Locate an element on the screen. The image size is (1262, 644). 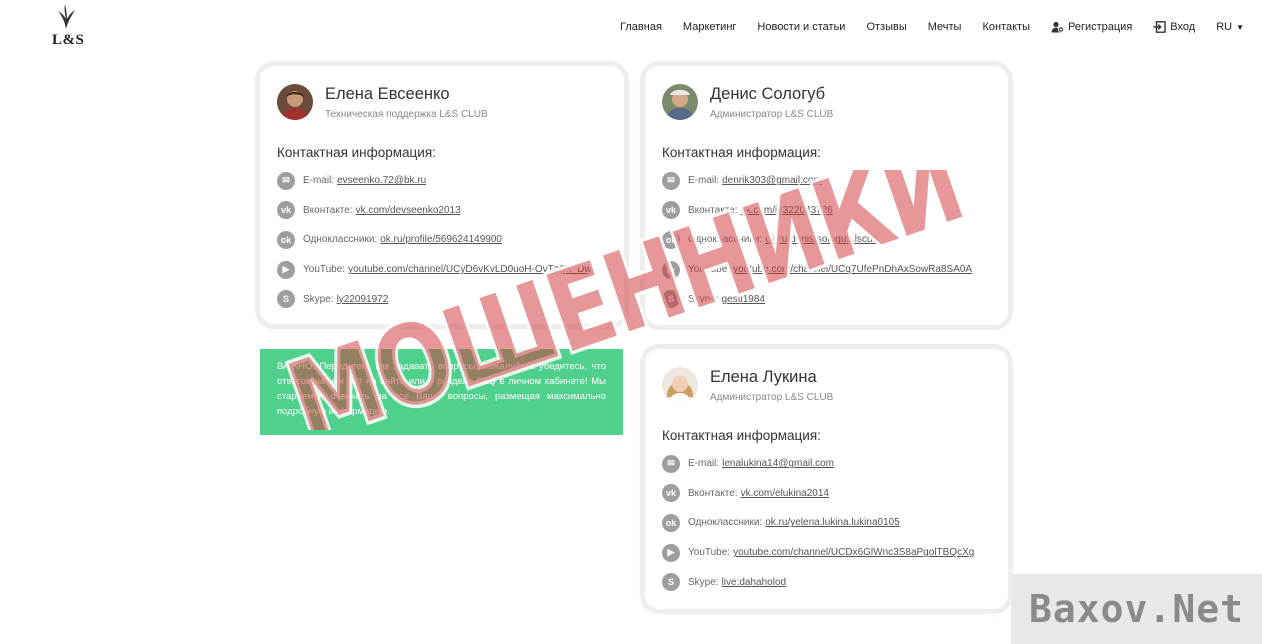
vk-link: vk.com/devseenko2013 is located at coordinates (408, 210).